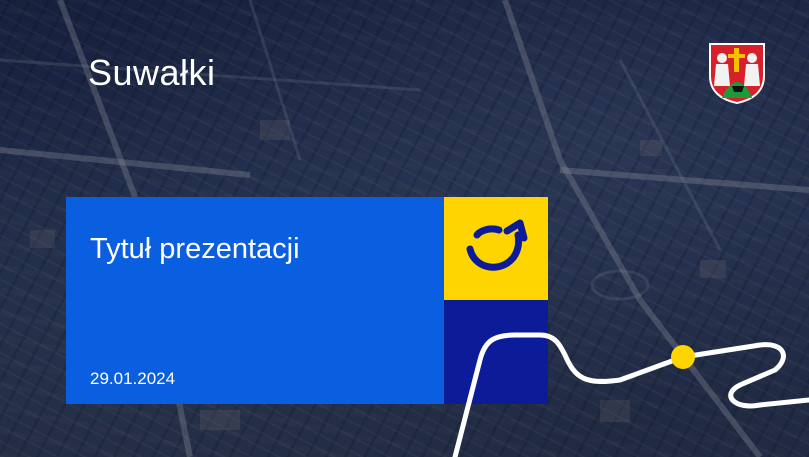 This screenshot has width=809, height=457. What do you see at coordinates (152, 72) in the screenshot?
I see `brand-logo-text: Suwałki` at bounding box center [152, 72].